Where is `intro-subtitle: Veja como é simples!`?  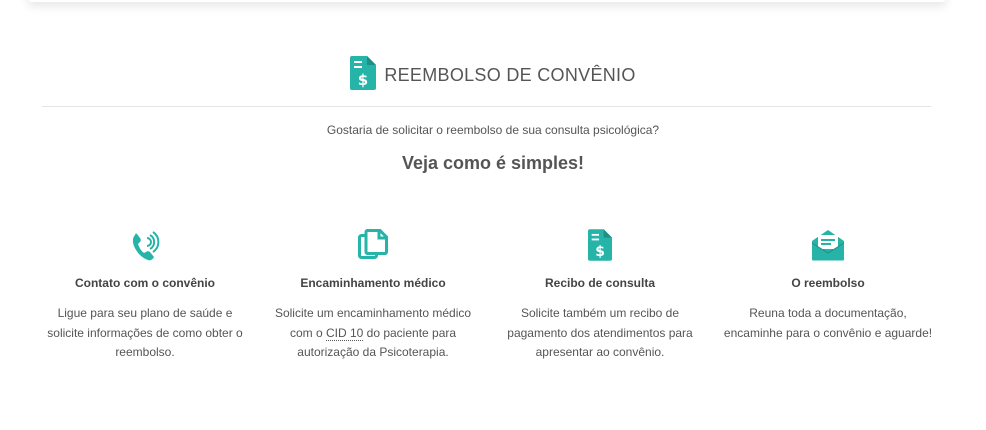 intro-subtitle: Veja como é simples! is located at coordinates (493, 163).